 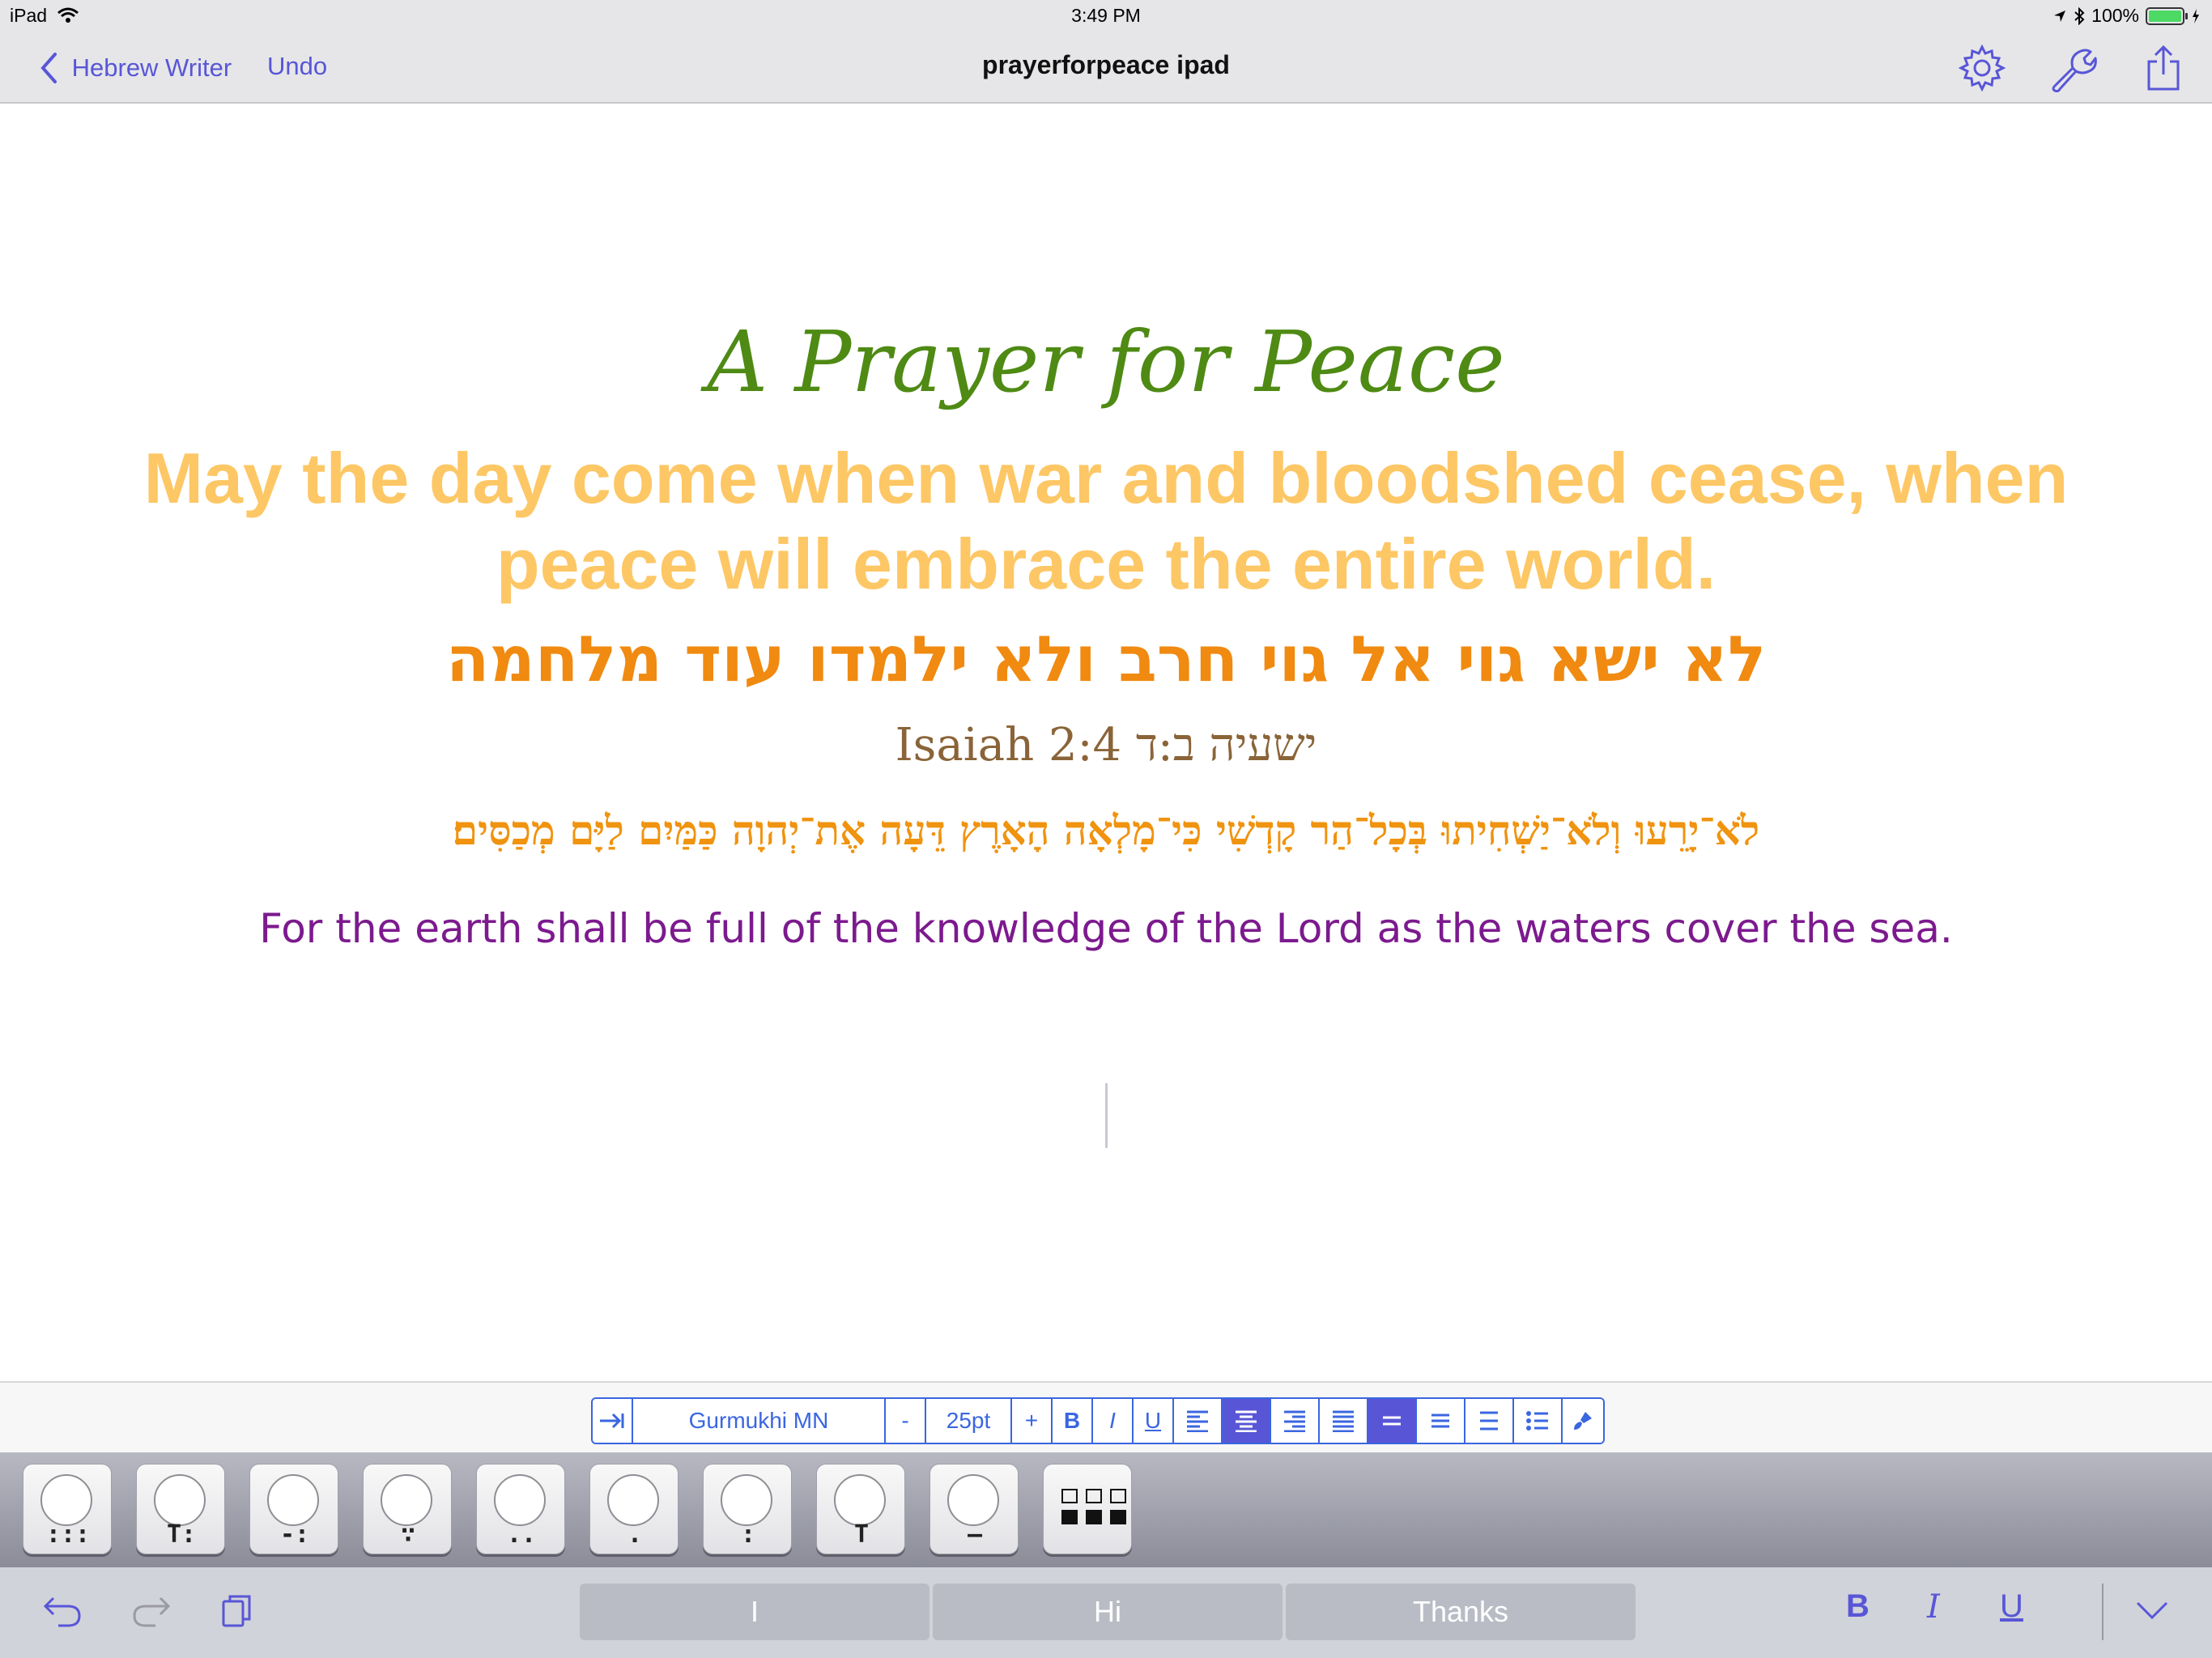 What do you see at coordinates (2012, 1606) in the screenshot?
I see `underline-shortcut-button: U` at bounding box center [2012, 1606].